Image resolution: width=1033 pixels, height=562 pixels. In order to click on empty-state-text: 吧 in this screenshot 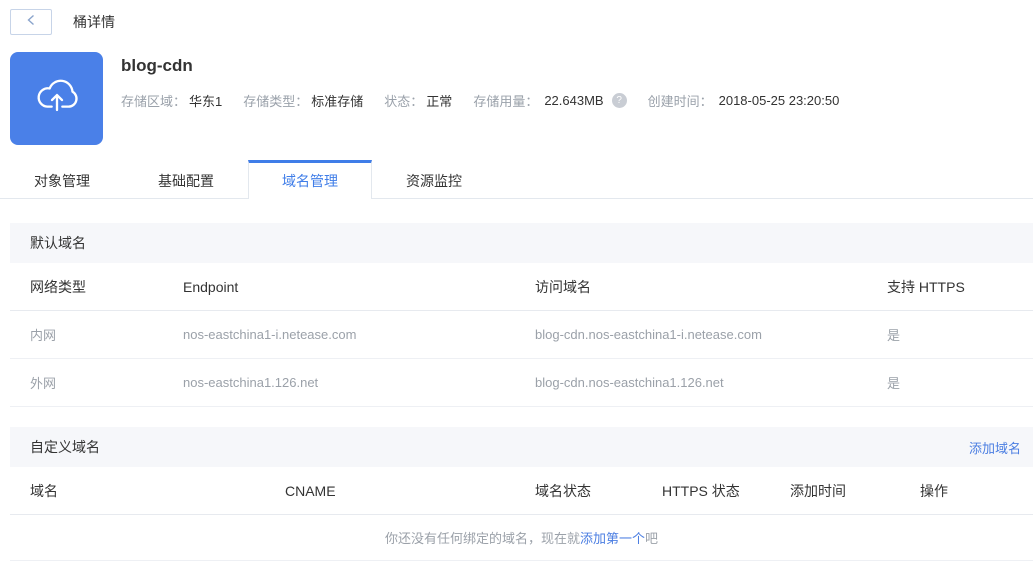, I will do `click(652, 538)`.